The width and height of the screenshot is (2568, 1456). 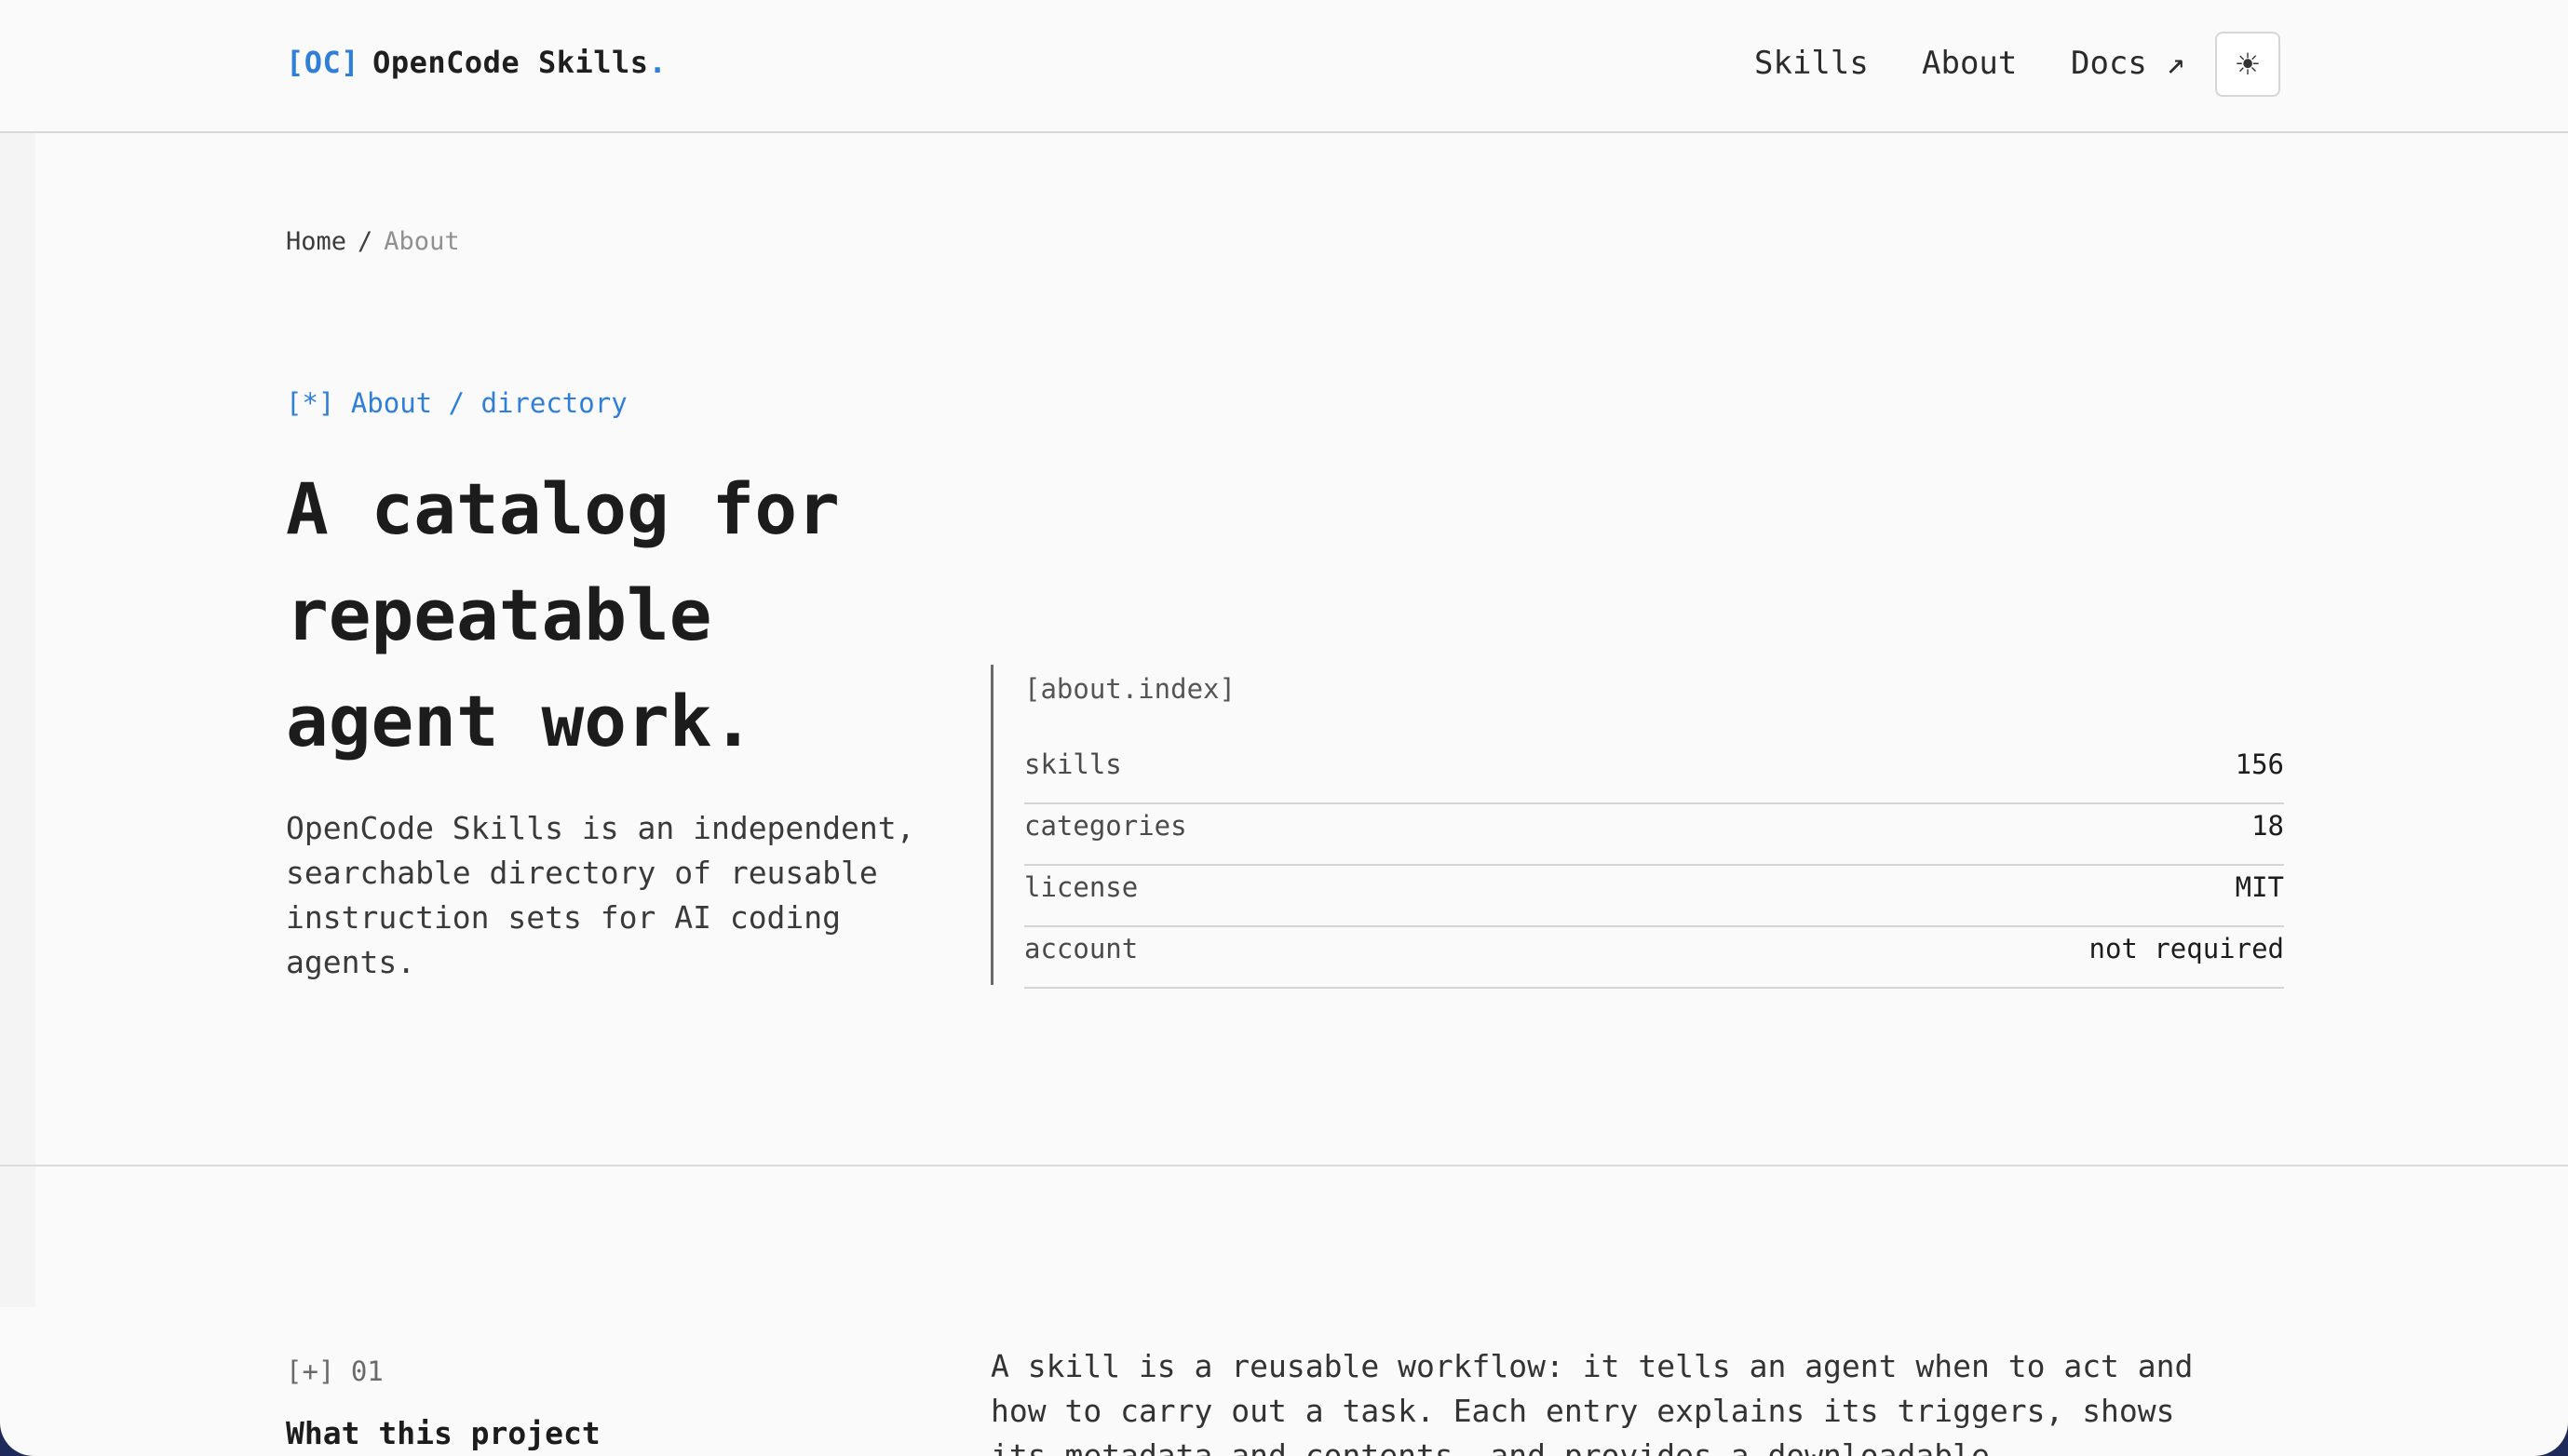 What do you see at coordinates (1654, 835) in the screenshot?
I see `index-row-categories: categories 18` at bounding box center [1654, 835].